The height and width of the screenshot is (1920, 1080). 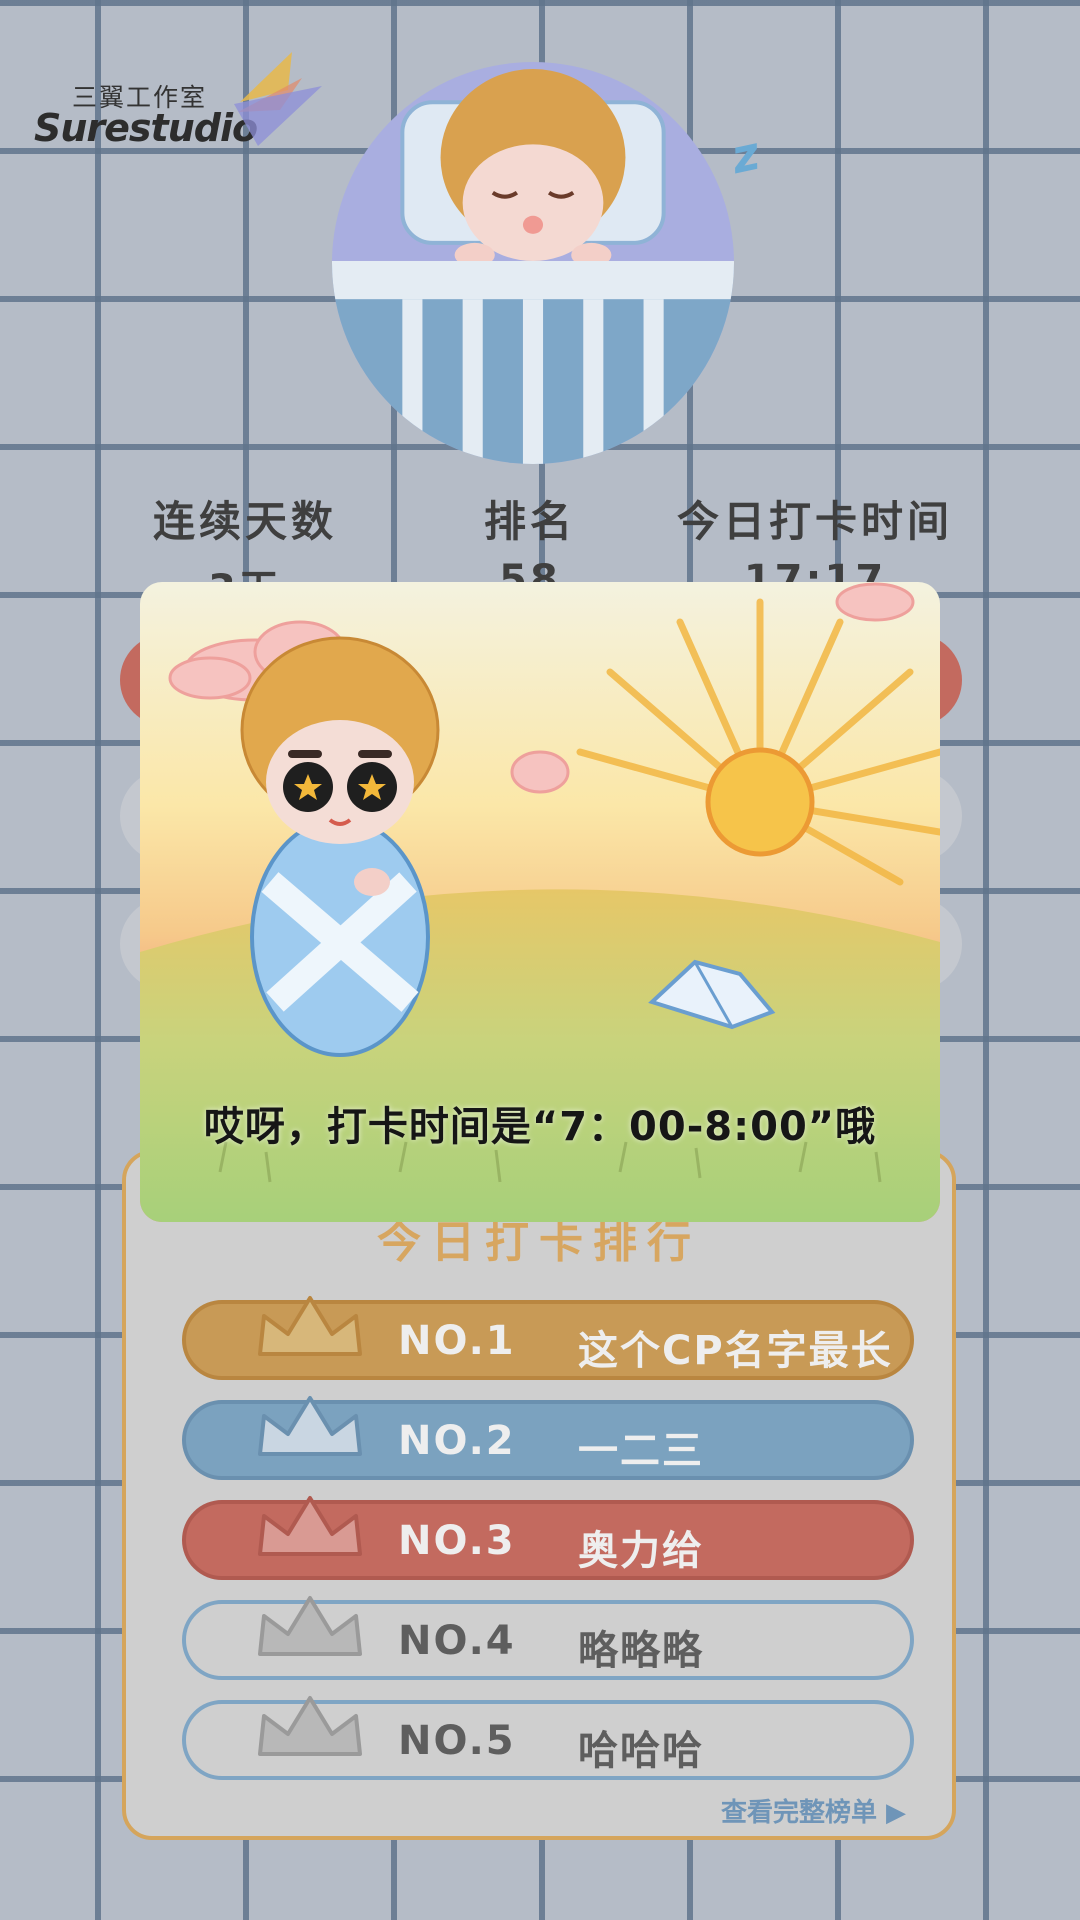 What do you see at coordinates (745, 155) in the screenshot?
I see `sleep-z-icon: z` at bounding box center [745, 155].